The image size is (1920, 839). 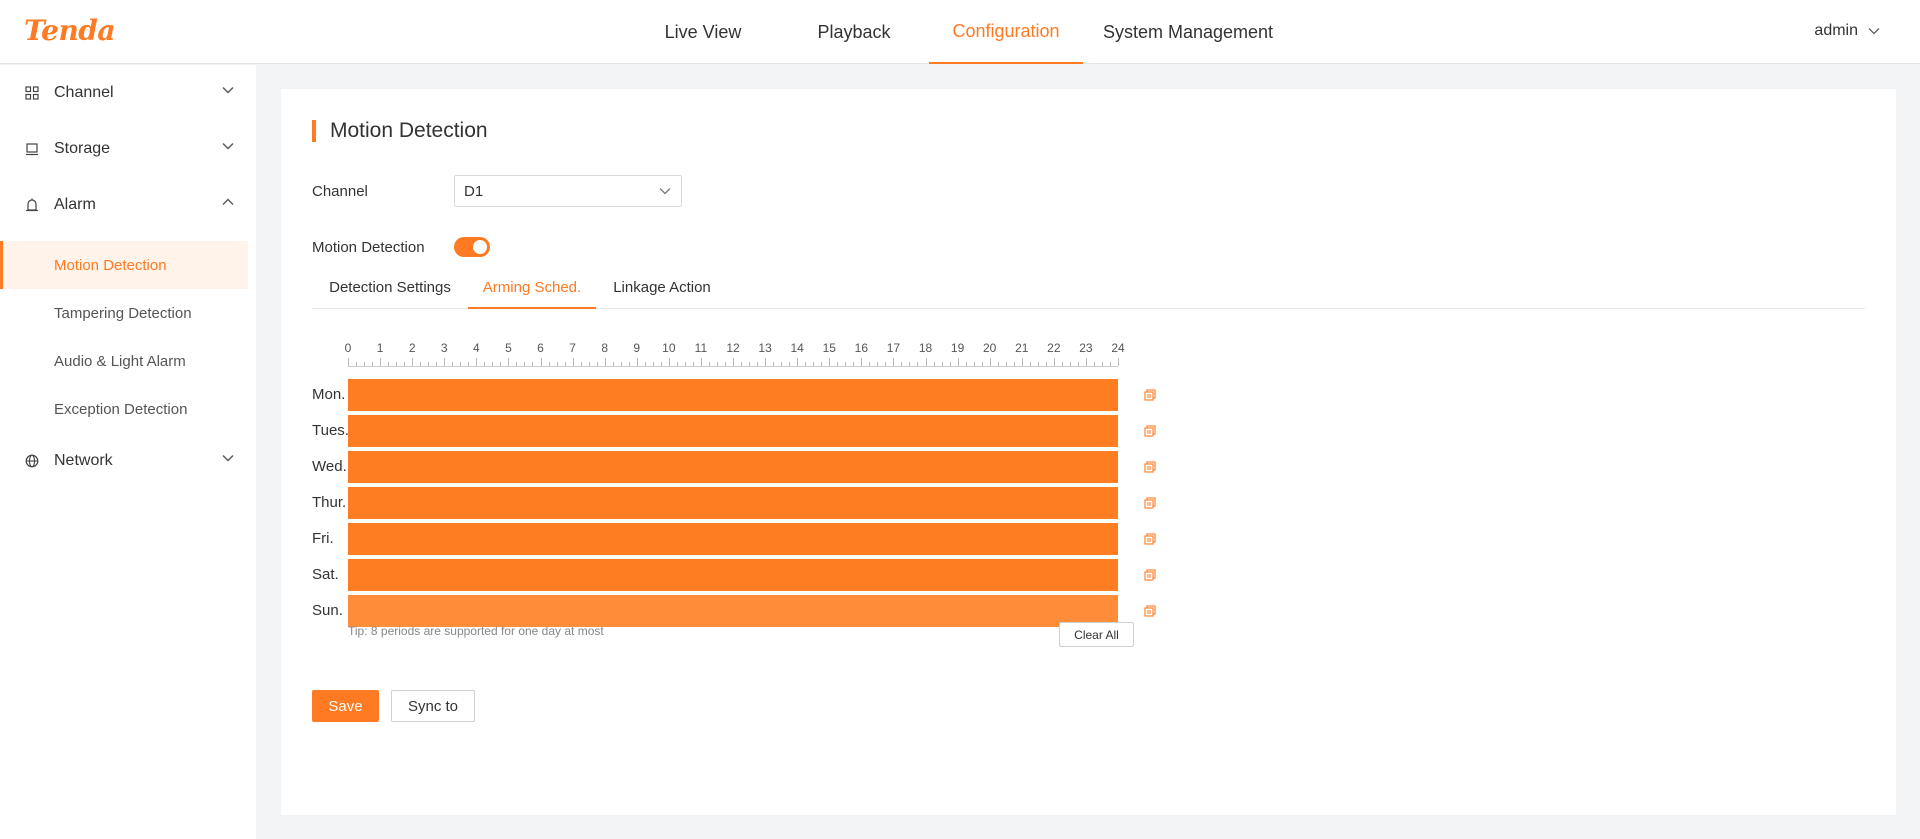 I want to click on hour-label: 2, so click(x=412, y=348).